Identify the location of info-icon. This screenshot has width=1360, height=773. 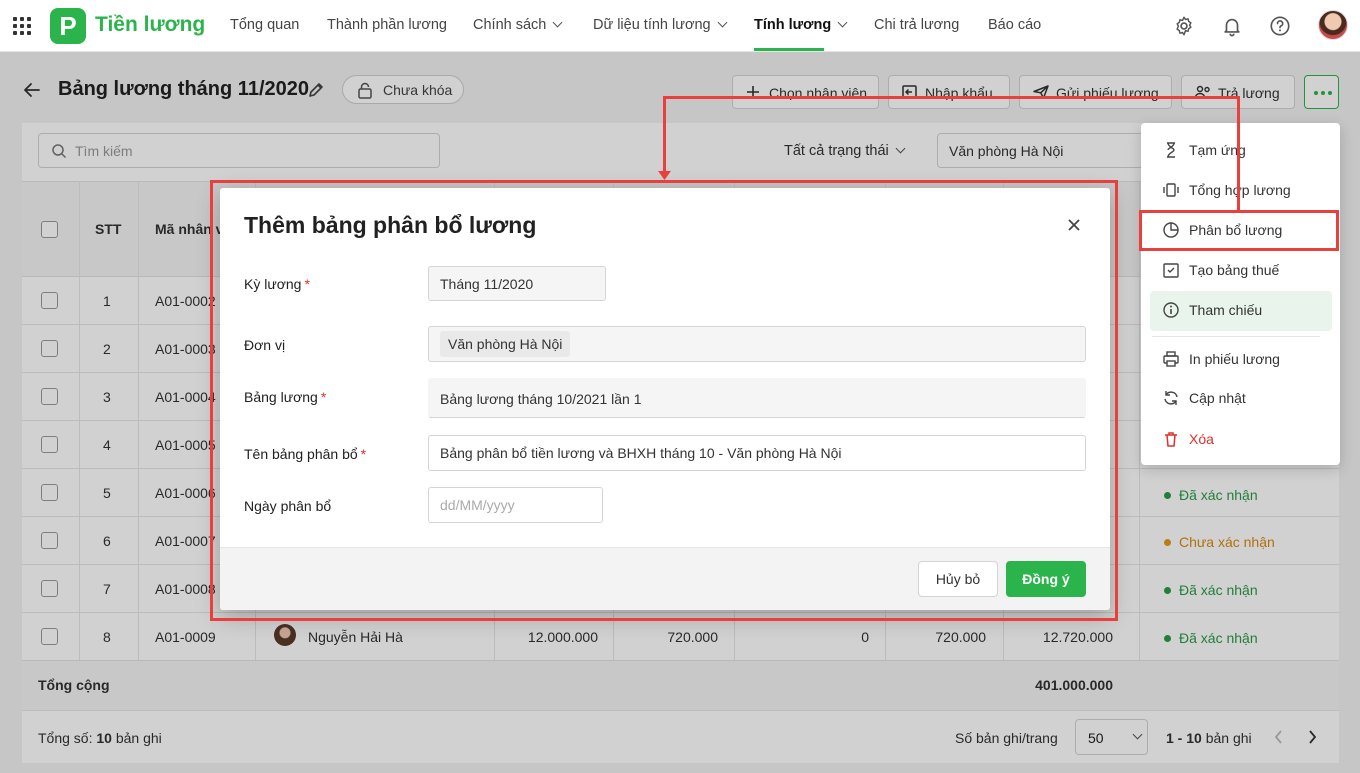
(1171, 310).